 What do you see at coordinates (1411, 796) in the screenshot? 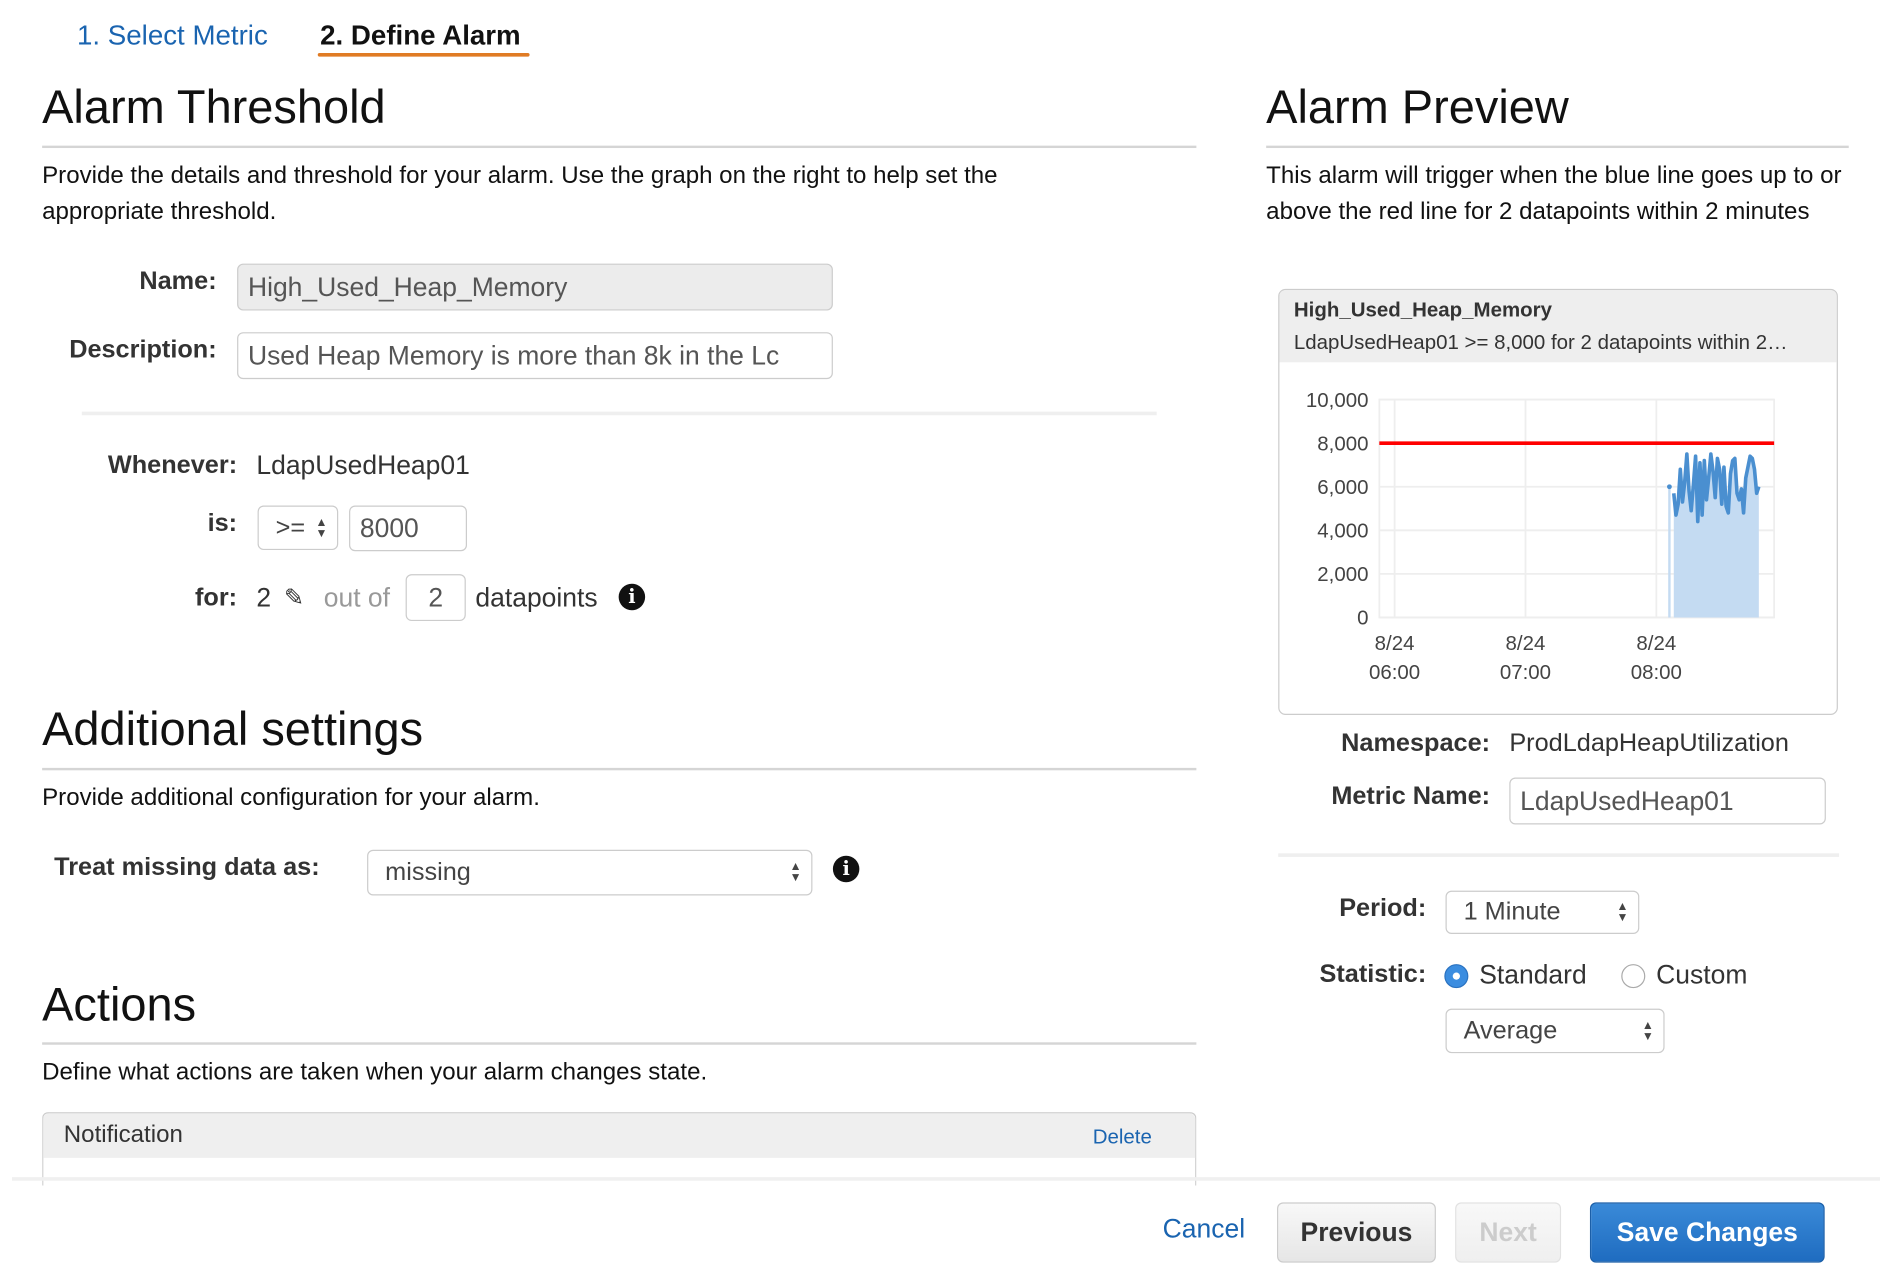
I see `metric-name-label: Metric Name:` at bounding box center [1411, 796].